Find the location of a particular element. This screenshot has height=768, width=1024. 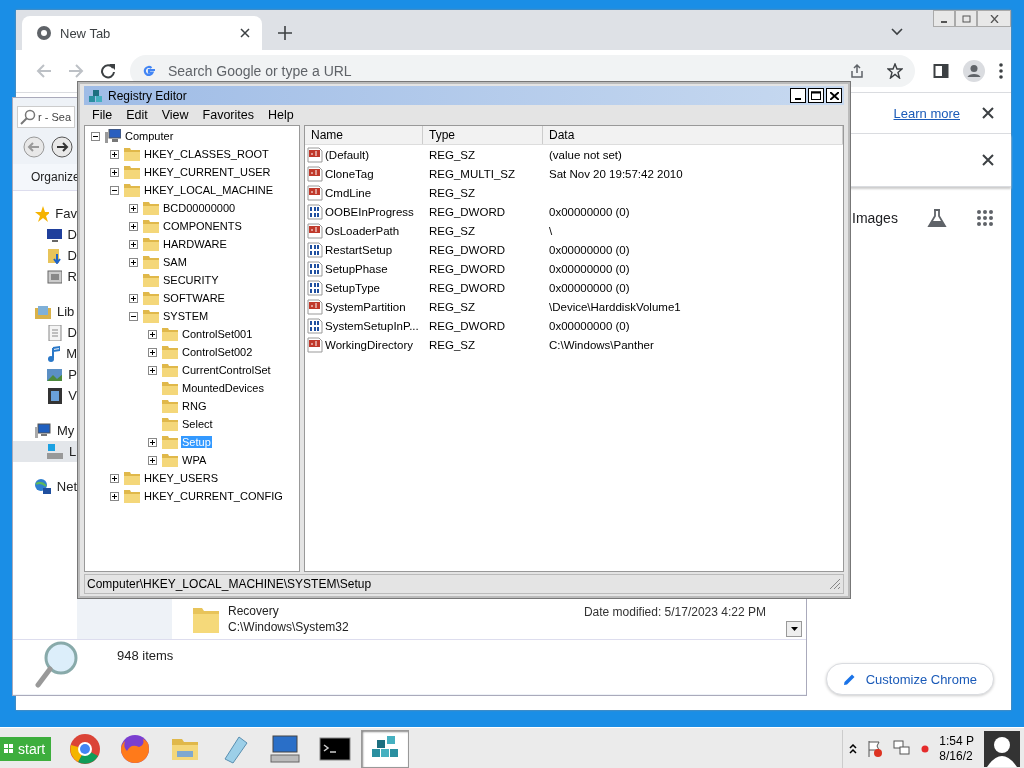

maximize-button is located at coordinates (816, 95).